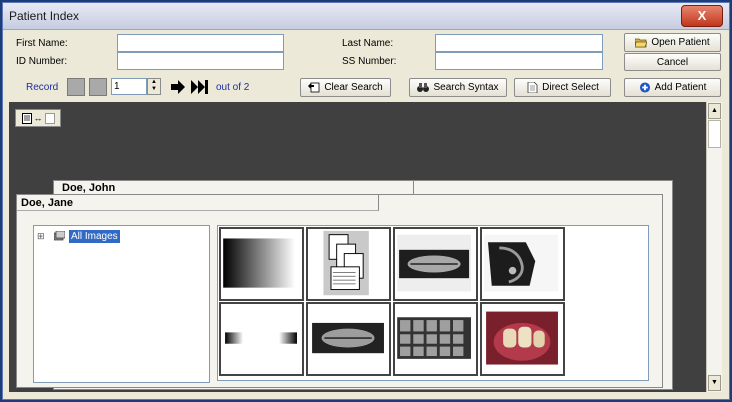  Describe the element at coordinates (129, 86) in the screenshot. I see `record-number-input: 1` at that location.